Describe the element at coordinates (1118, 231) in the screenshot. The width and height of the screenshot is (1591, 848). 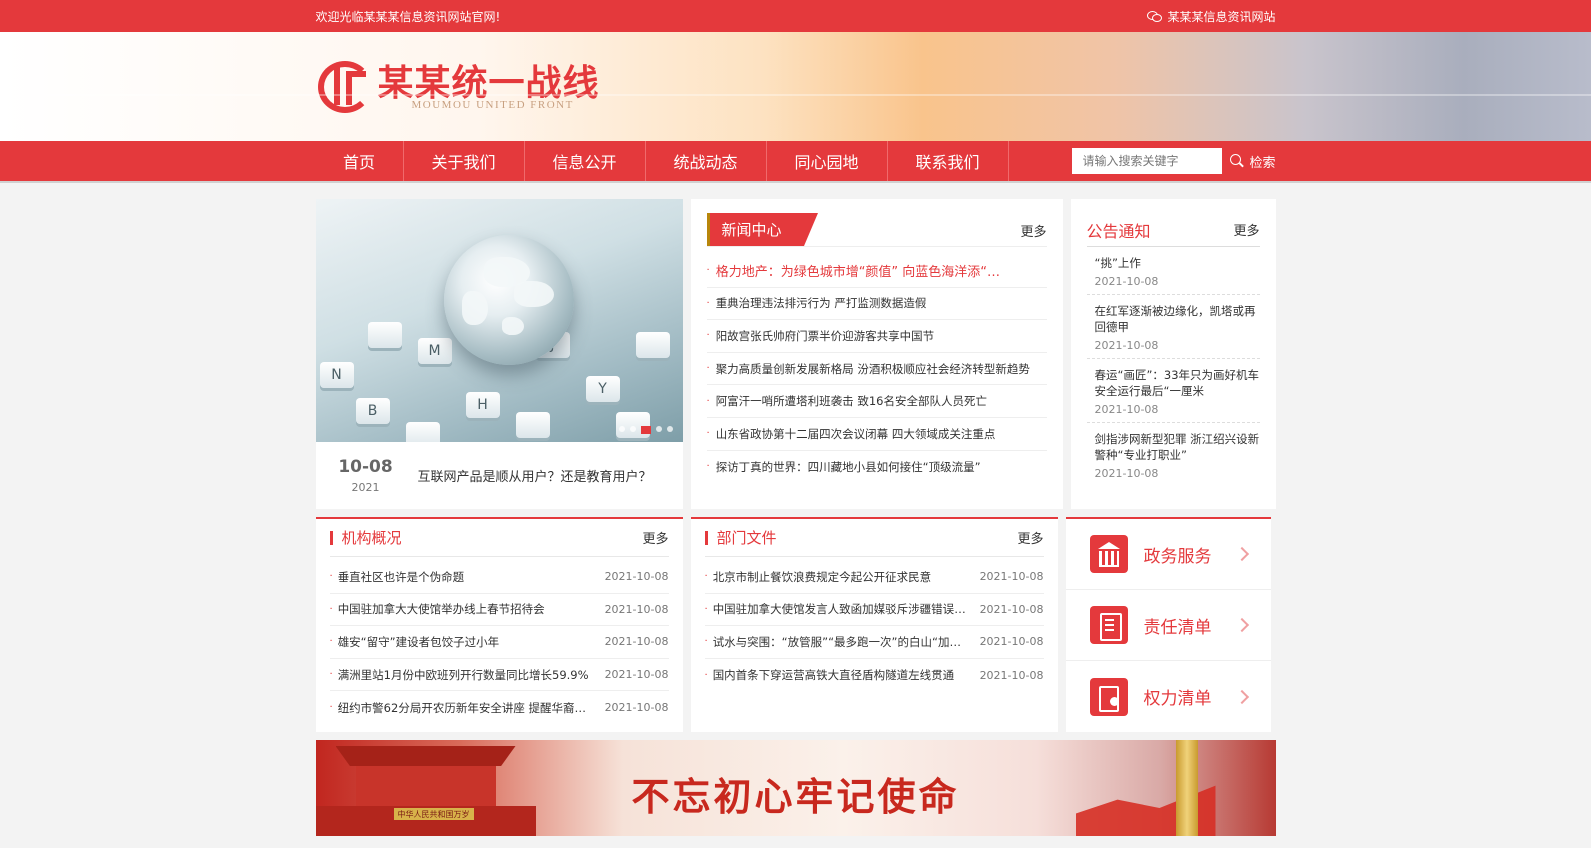
I see `notice-title: 公告通知` at that location.